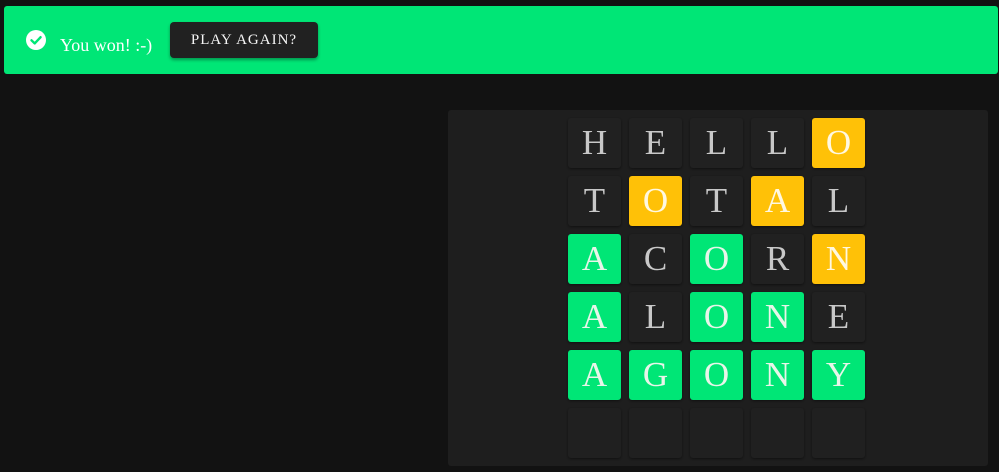 Image resolution: width=999 pixels, height=472 pixels. I want to click on tile-absent: H, so click(594, 143).